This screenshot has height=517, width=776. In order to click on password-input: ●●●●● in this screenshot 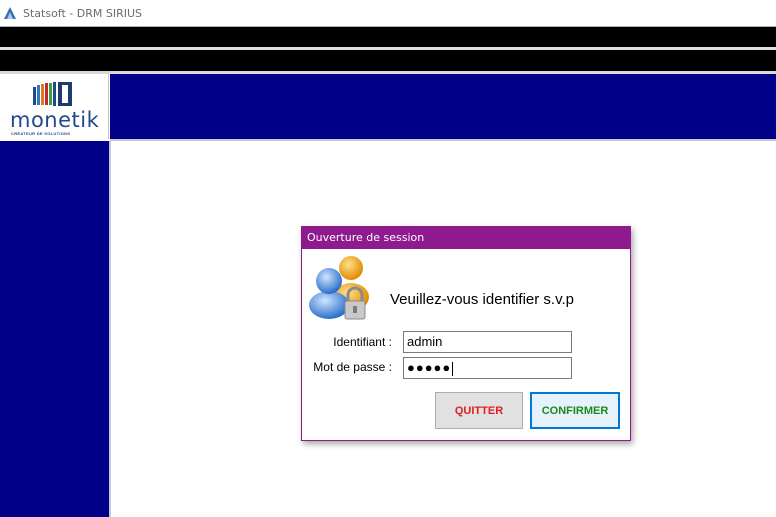, I will do `click(487, 368)`.